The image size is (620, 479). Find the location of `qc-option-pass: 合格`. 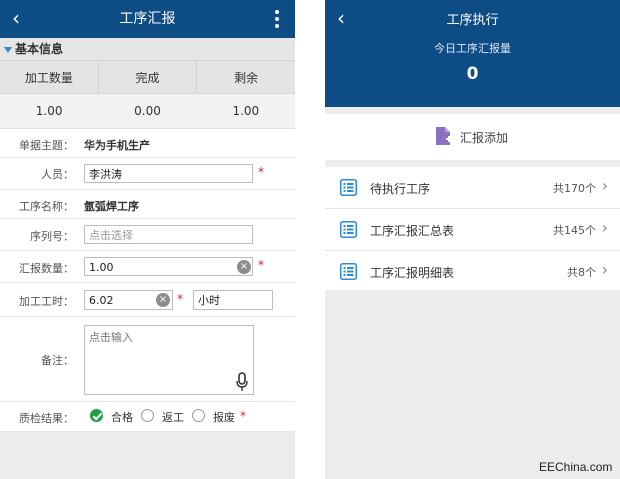

qc-option-pass: 合格 is located at coordinates (122, 417).